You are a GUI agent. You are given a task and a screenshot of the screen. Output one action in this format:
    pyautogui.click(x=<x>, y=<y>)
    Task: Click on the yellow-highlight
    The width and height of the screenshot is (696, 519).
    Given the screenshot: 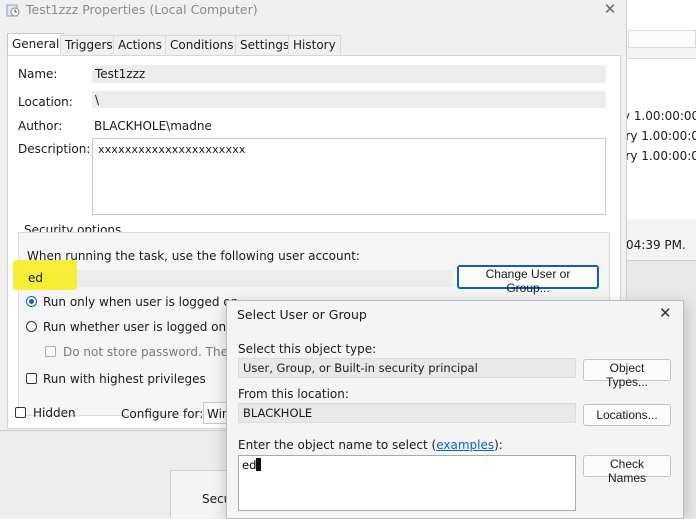 What is the action you would take?
    pyautogui.click(x=45, y=275)
    